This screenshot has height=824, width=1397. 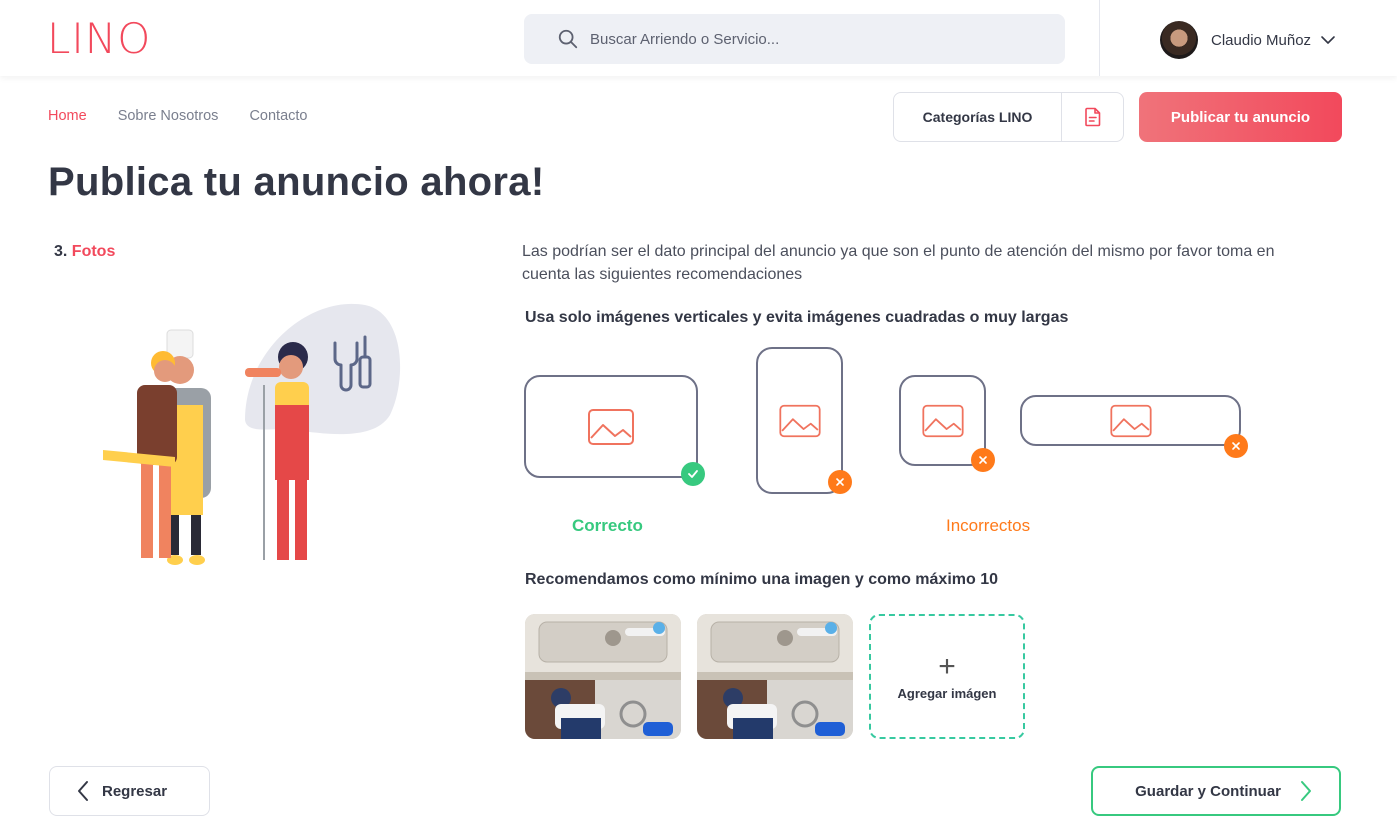 What do you see at coordinates (296, 182) in the screenshot?
I see `page-title: Publica tu anuncio ahora!` at bounding box center [296, 182].